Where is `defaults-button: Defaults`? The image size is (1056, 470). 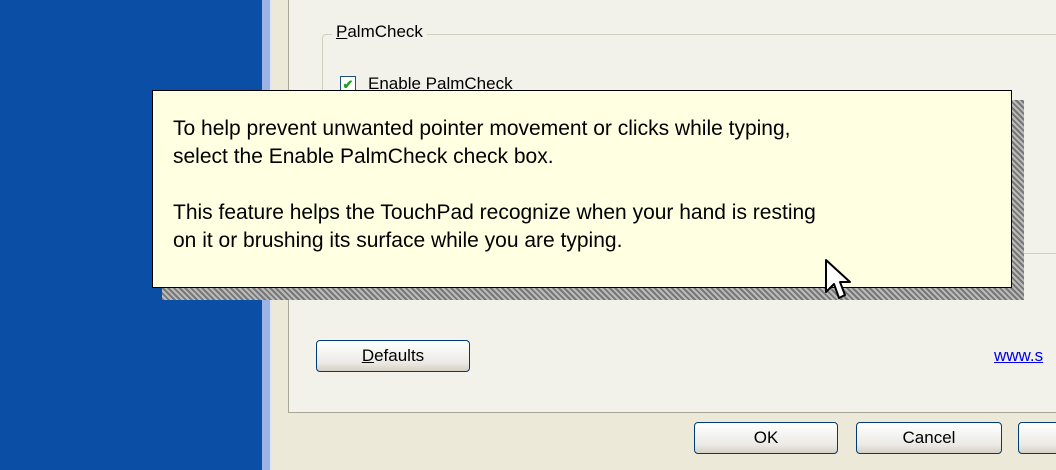 defaults-button: Defaults is located at coordinates (393, 356).